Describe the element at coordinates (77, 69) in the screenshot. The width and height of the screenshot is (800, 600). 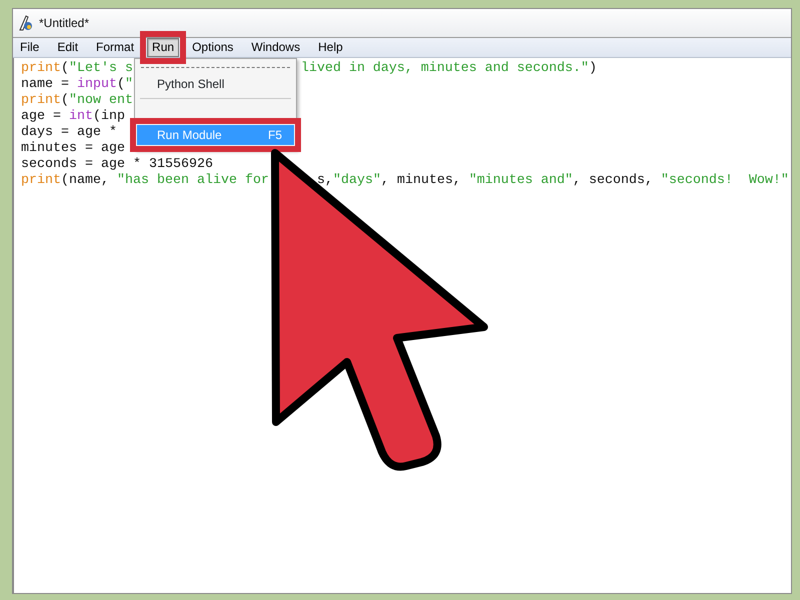
I see `code-text: print("Let's s` at that location.